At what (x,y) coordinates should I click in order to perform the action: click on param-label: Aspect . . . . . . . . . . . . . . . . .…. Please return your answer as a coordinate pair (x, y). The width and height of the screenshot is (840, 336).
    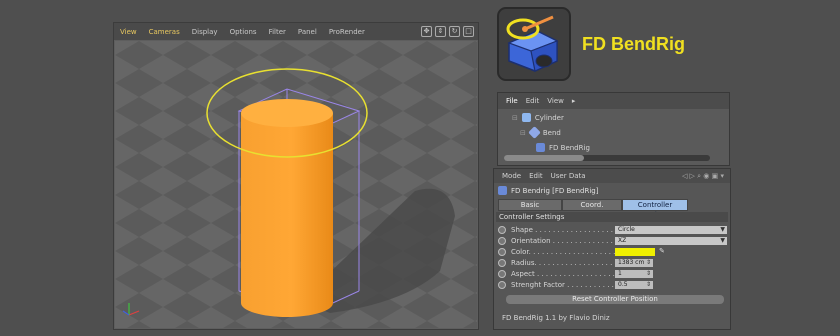
    Looking at the image, I should click on (563, 274).